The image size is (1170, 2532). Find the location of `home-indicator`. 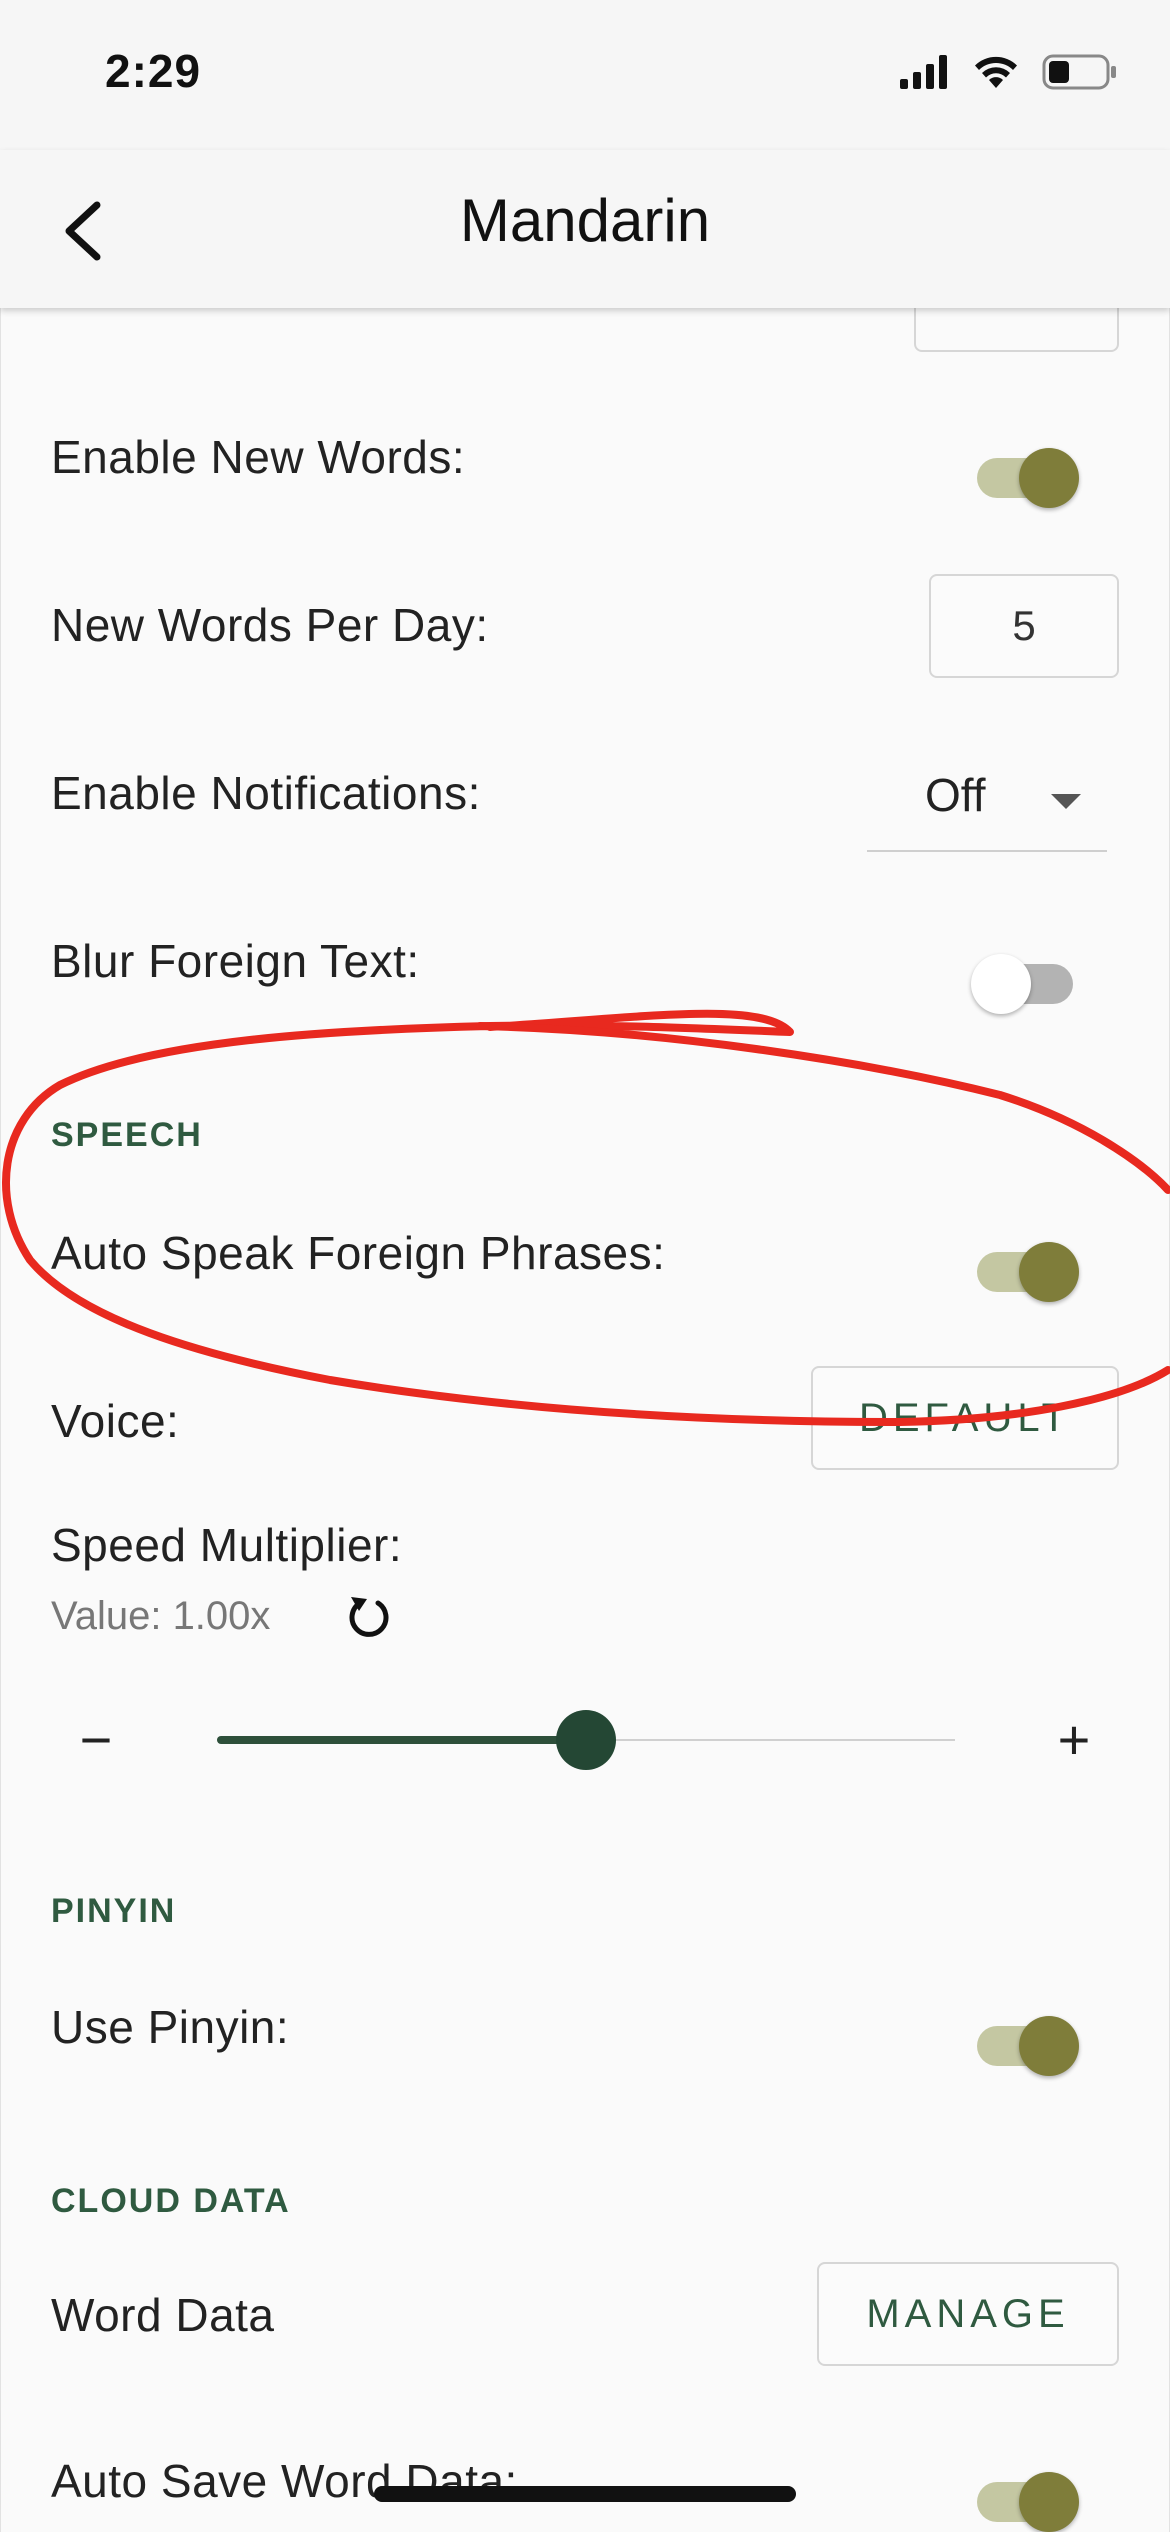

home-indicator is located at coordinates (585, 2494).